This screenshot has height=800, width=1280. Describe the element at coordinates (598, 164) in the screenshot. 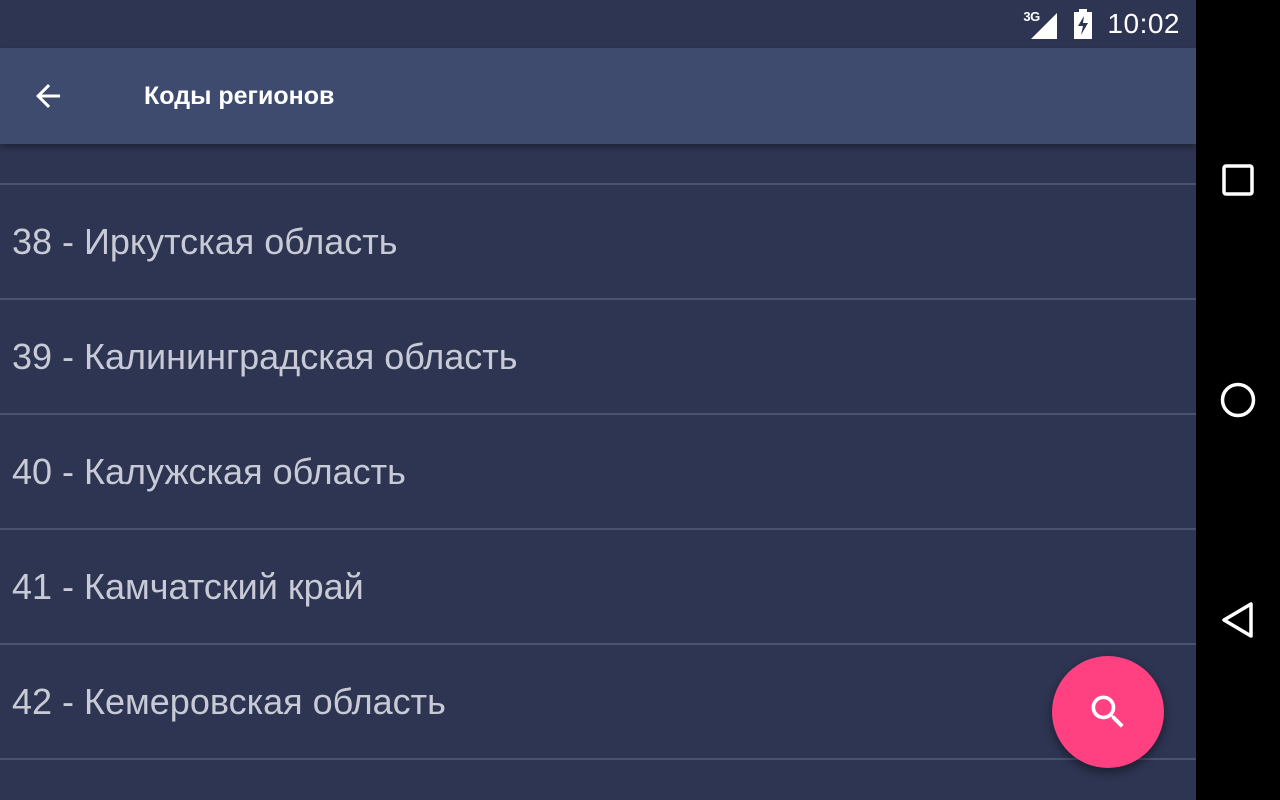

I see `list-item-partial` at that location.